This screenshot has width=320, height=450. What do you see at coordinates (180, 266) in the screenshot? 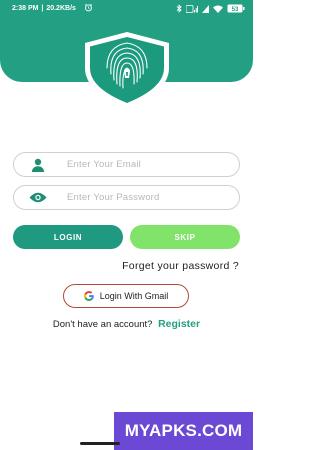
I see `forgot-password-link: Forget your password ?` at bounding box center [180, 266].